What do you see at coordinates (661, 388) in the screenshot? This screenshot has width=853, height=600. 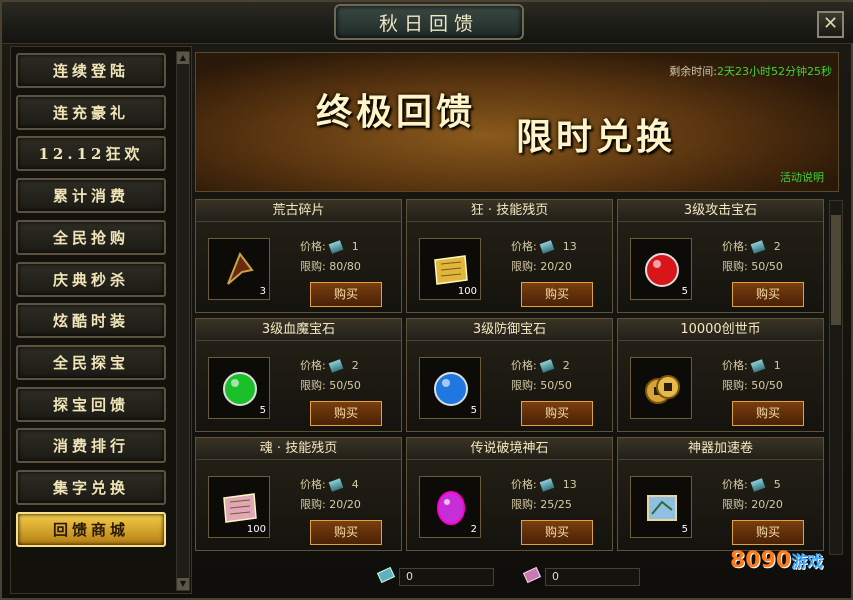 I see `item-slot` at bounding box center [661, 388].